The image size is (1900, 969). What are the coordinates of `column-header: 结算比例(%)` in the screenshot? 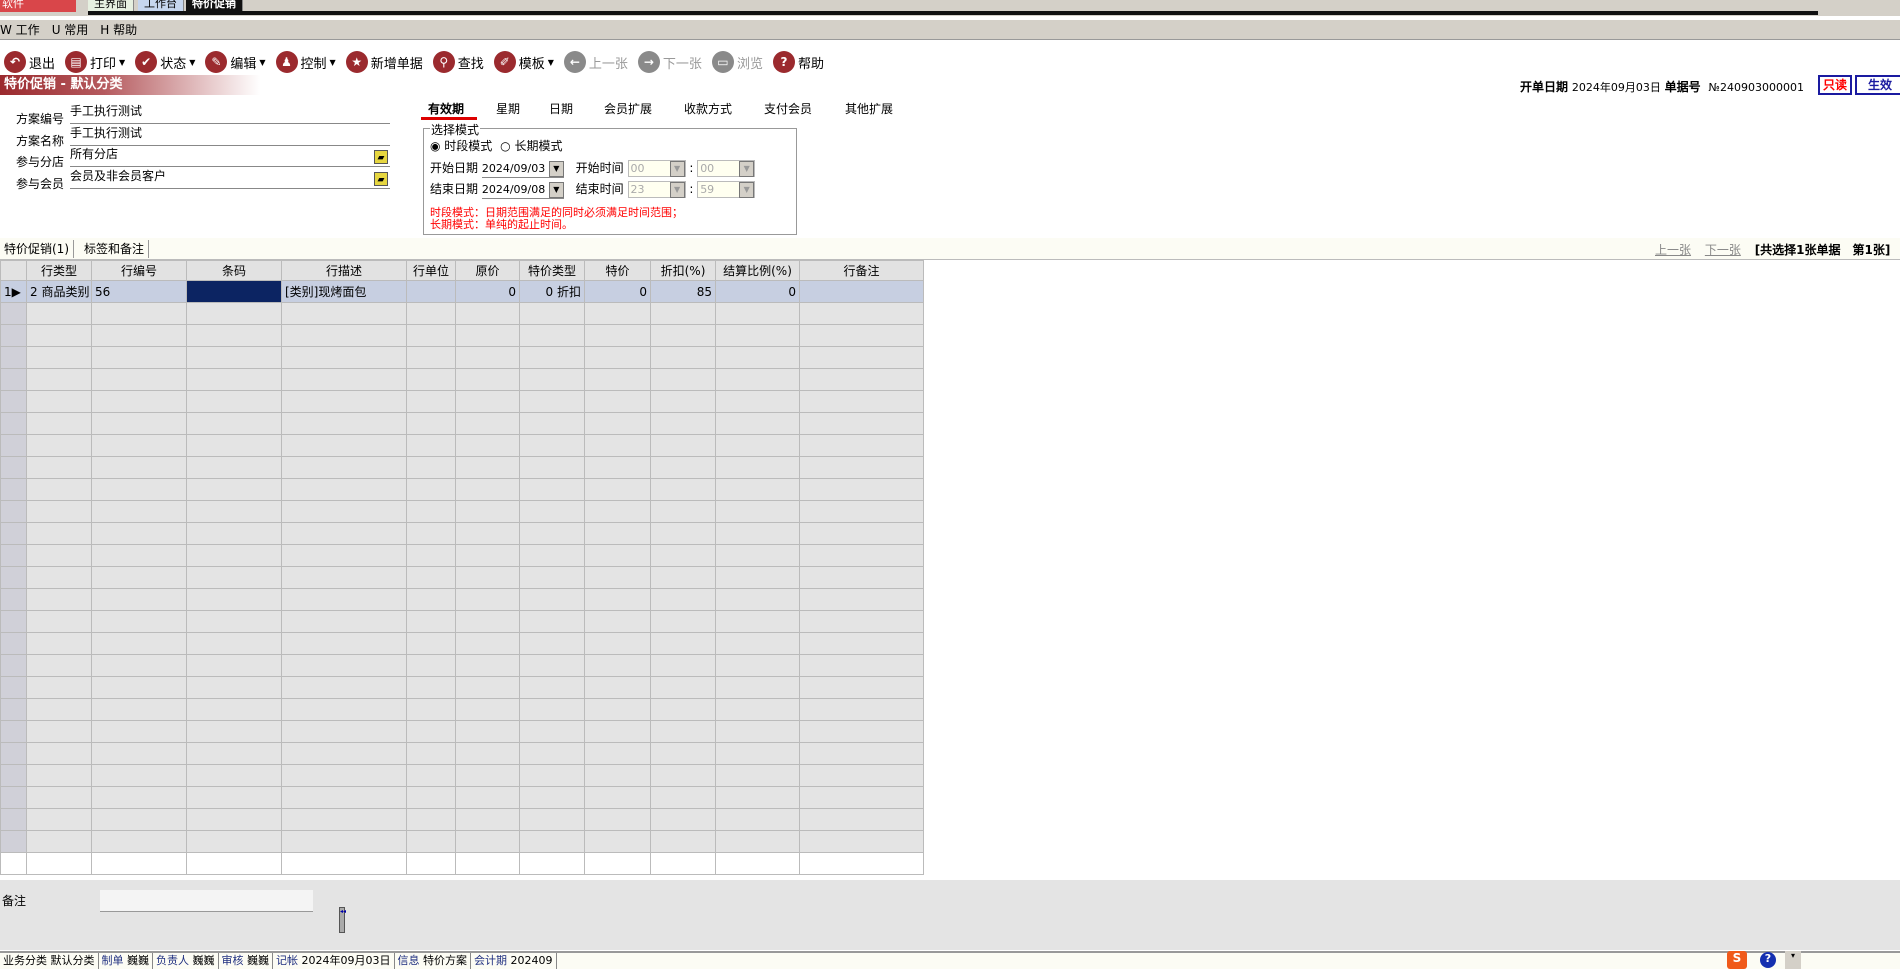 It's located at (757, 270).